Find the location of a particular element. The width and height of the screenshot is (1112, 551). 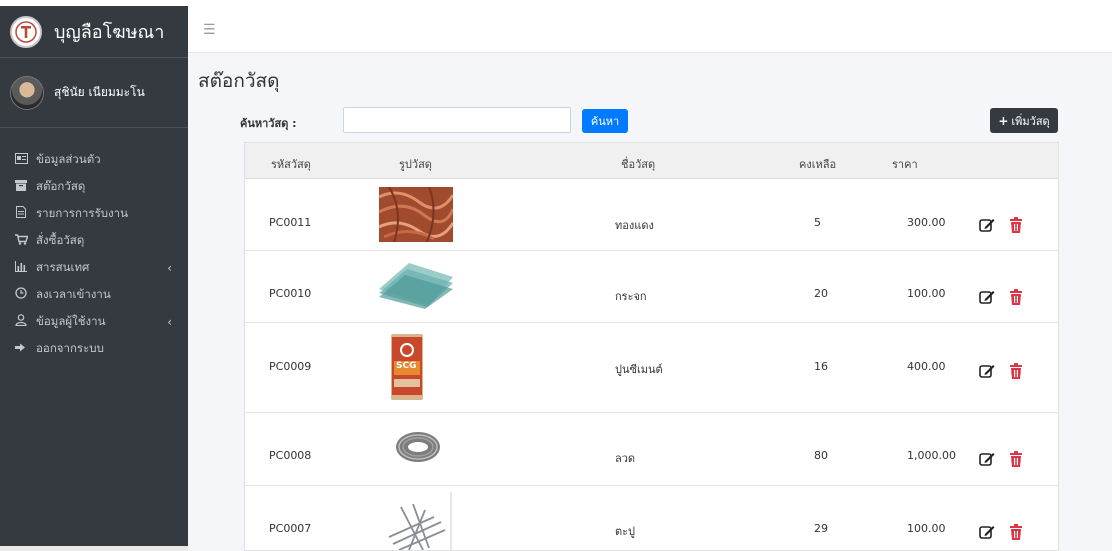

header-image: รูปวัสดุ is located at coordinates (415, 164).